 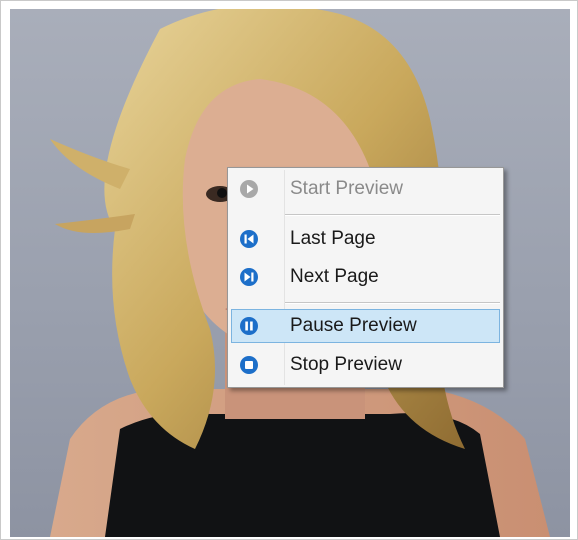 What do you see at coordinates (249, 189) in the screenshot?
I see `play-icon` at bounding box center [249, 189].